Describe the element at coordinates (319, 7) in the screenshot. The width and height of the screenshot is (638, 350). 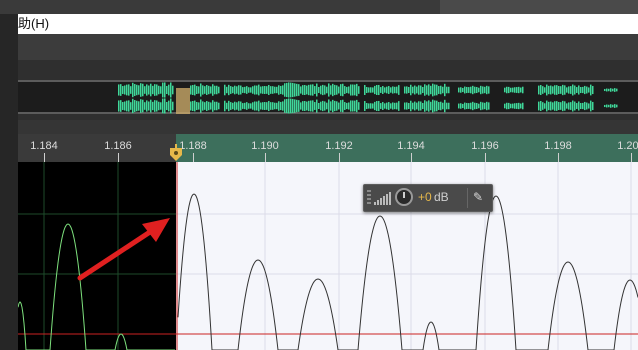
I see `top-strip` at that location.